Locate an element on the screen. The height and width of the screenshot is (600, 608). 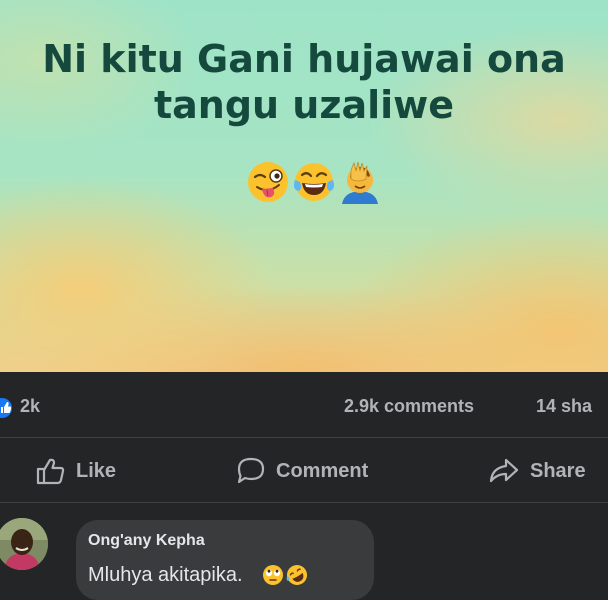
comment-button: Comment is located at coordinates (302, 471).